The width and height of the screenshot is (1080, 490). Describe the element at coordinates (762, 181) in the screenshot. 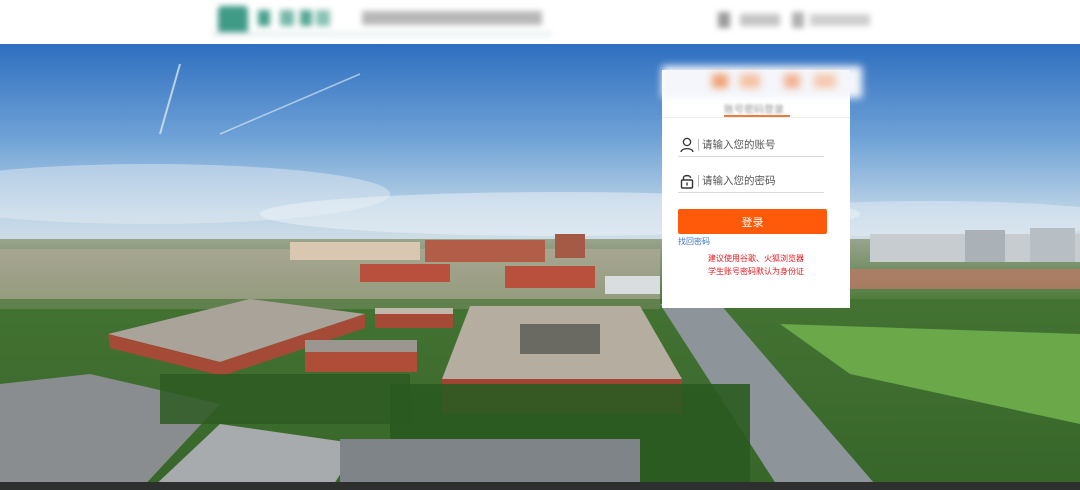

I see `password-input` at that location.